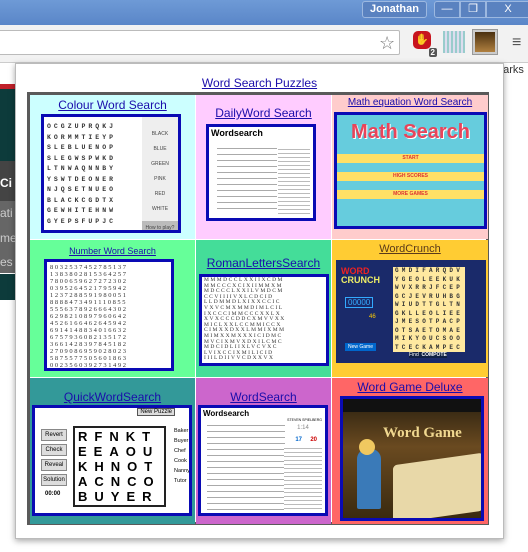 Image resolution: width=528 pixels, height=552 pixels. I want to click on grid-row: 6298210897960642, so click(89, 316).